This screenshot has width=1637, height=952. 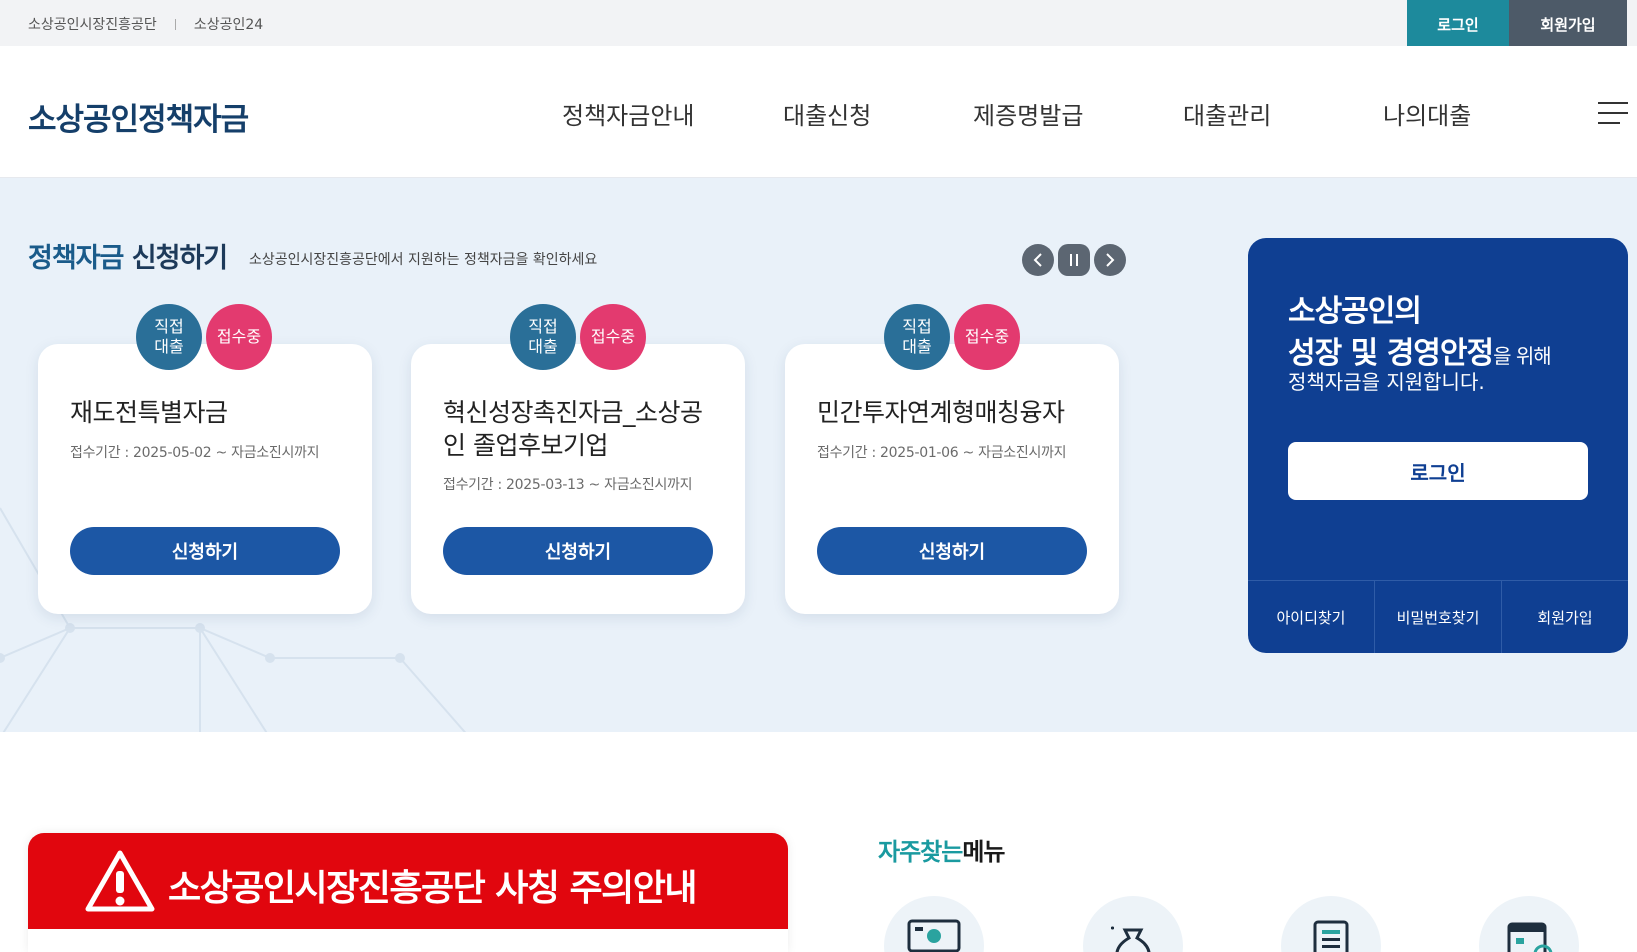 I want to click on notice-header: 소상공인시장진흥공단 사칭 주의안내, so click(x=408, y=881).